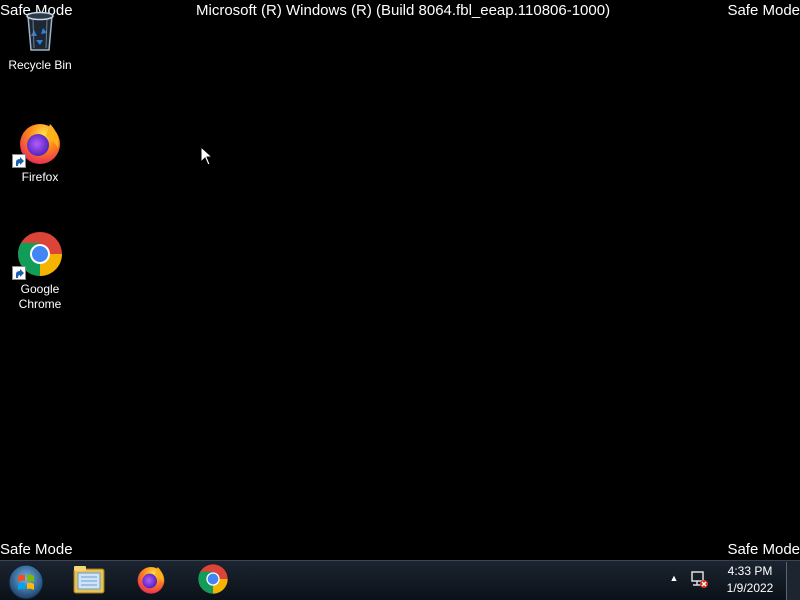 The height and width of the screenshot is (600, 800). I want to click on mouse-cursor-icon, so click(207, 158).